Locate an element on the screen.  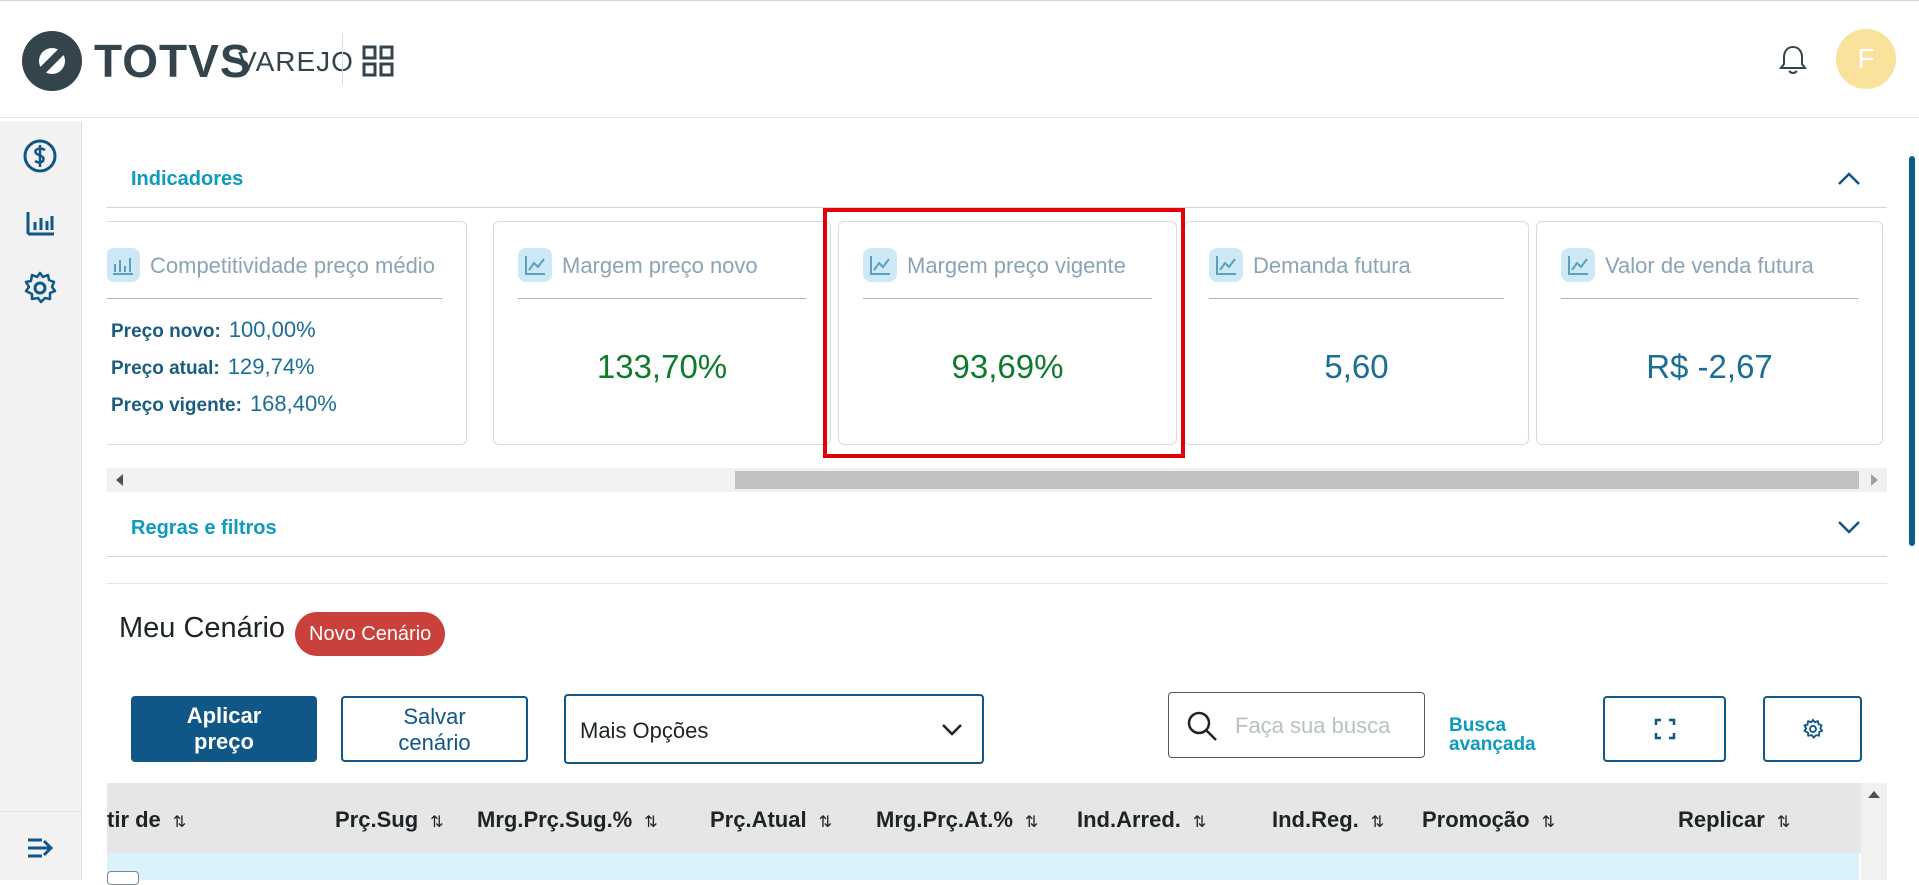
search-placeholder: Faça sua busca is located at coordinates (1313, 725).